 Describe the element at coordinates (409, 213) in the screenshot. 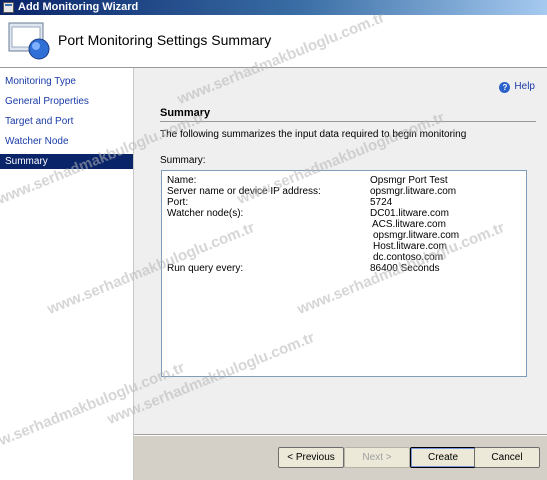

I see `summary-value: DC01.litware.com` at that location.